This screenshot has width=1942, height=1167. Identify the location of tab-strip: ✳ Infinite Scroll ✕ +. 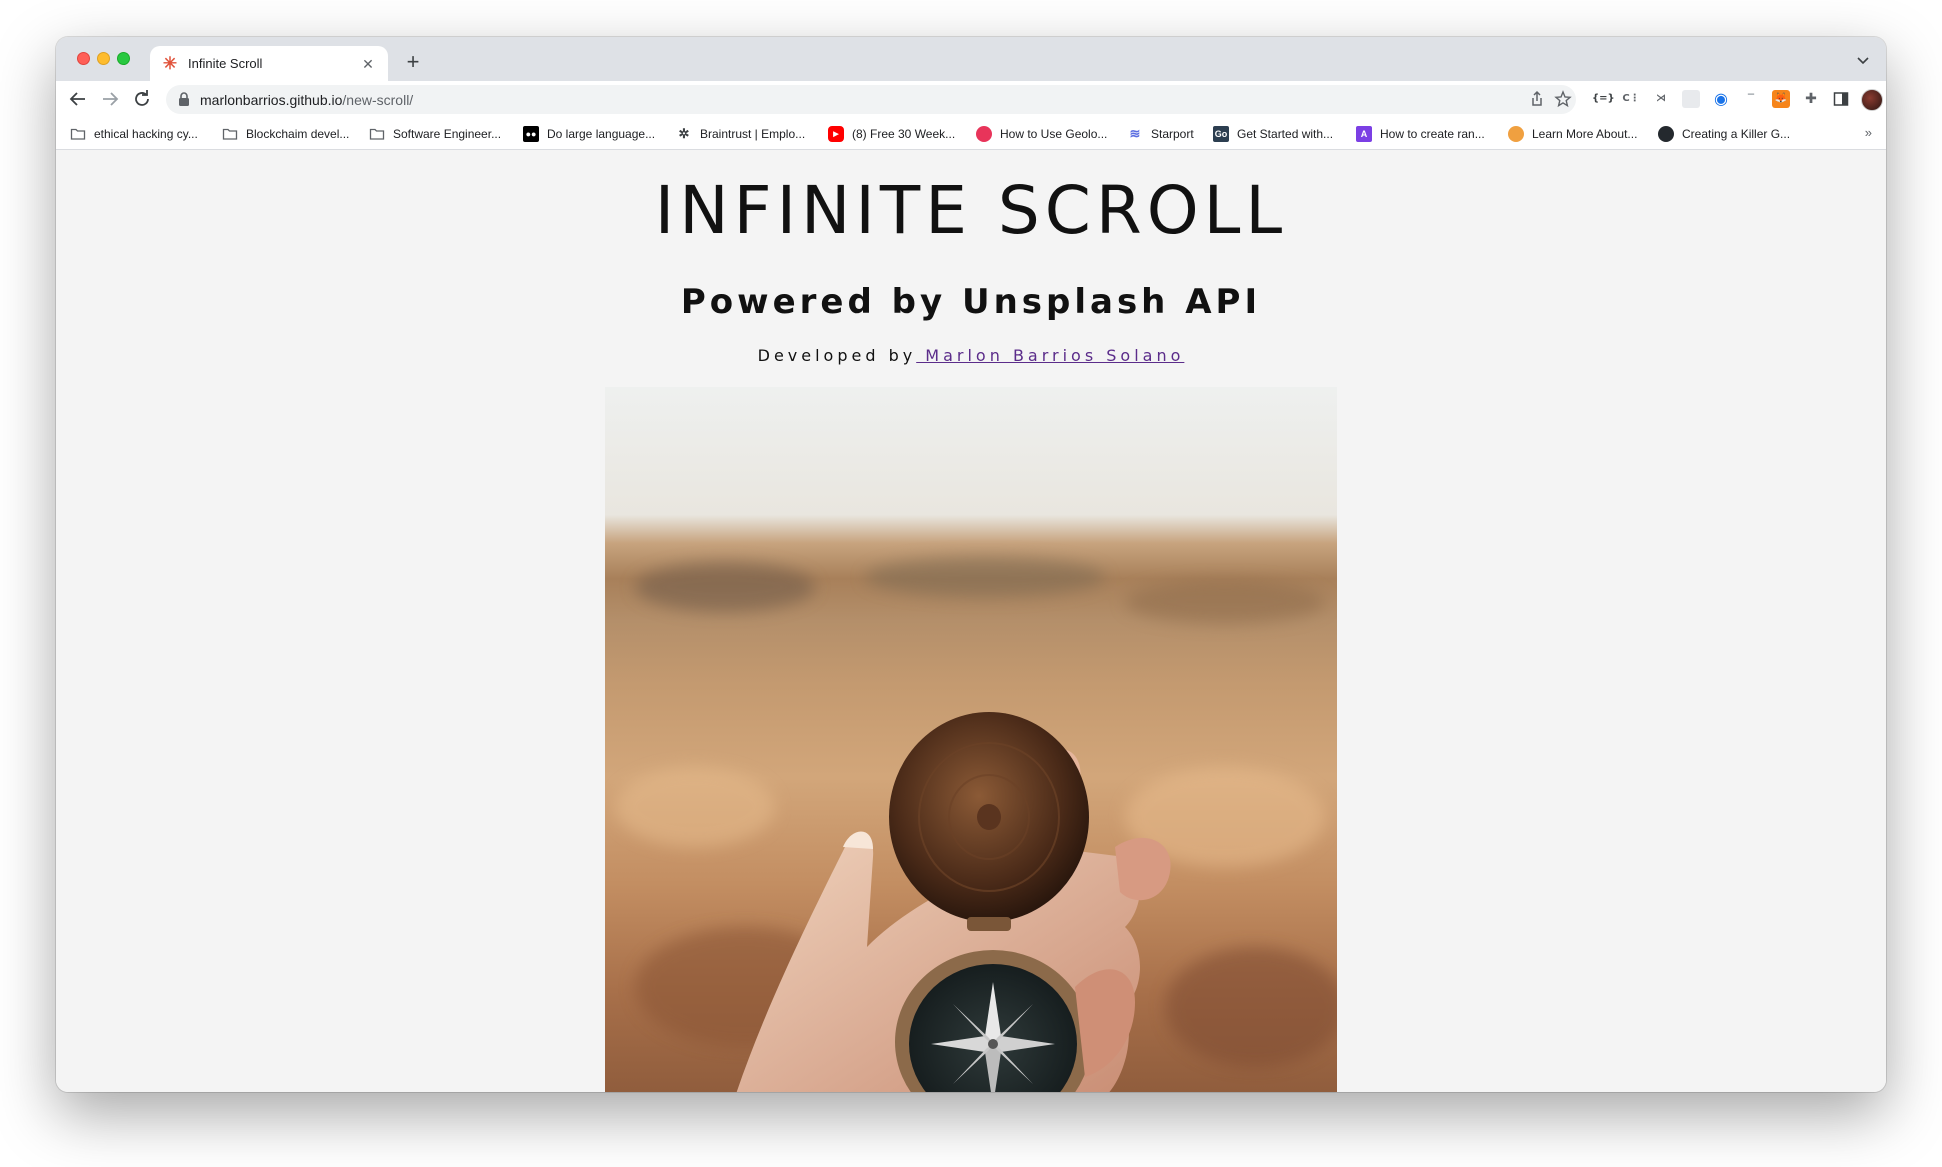
(971, 59).